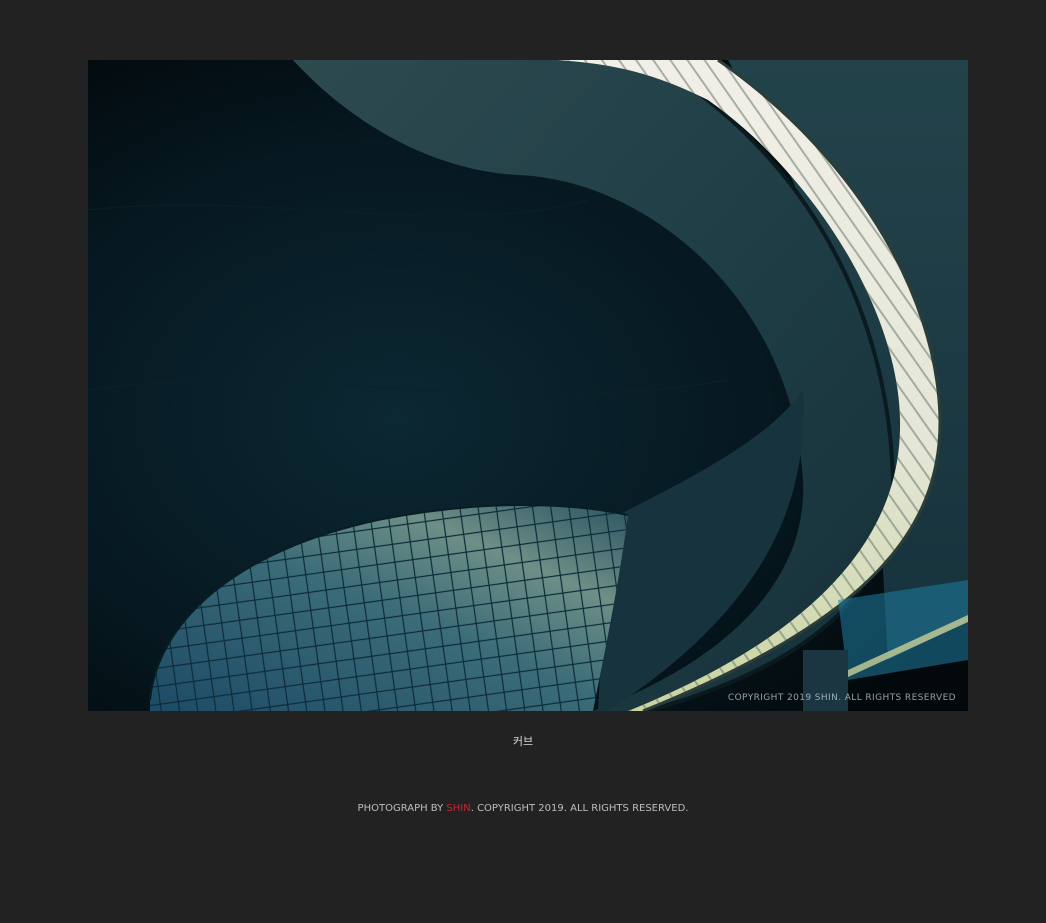  Describe the element at coordinates (579, 808) in the screenshot. I see `credit-suffix: . COPYRIGHT 2019. ALL RIGHTS RESERVED.` at that location.